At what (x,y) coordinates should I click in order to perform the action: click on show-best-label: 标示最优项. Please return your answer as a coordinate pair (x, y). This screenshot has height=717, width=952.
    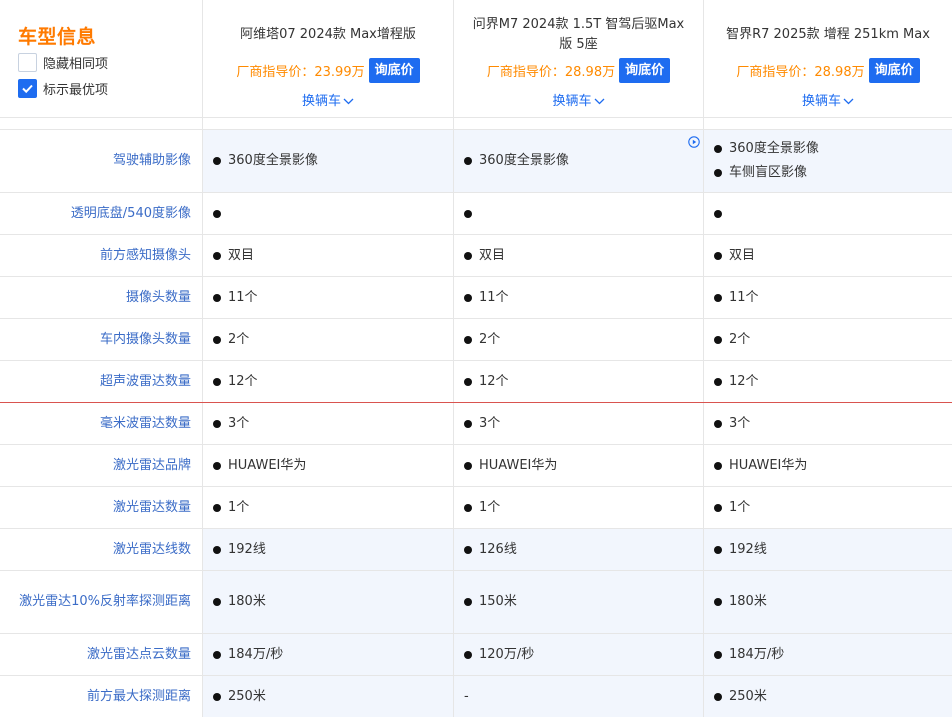
    Looking at the image, I should click on (76, 90).